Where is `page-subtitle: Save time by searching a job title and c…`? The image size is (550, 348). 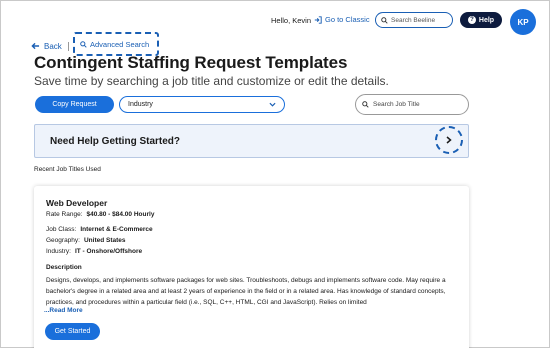
page-subtitle: Save time by searching a job title and c… is located at coordinates (211, 81).